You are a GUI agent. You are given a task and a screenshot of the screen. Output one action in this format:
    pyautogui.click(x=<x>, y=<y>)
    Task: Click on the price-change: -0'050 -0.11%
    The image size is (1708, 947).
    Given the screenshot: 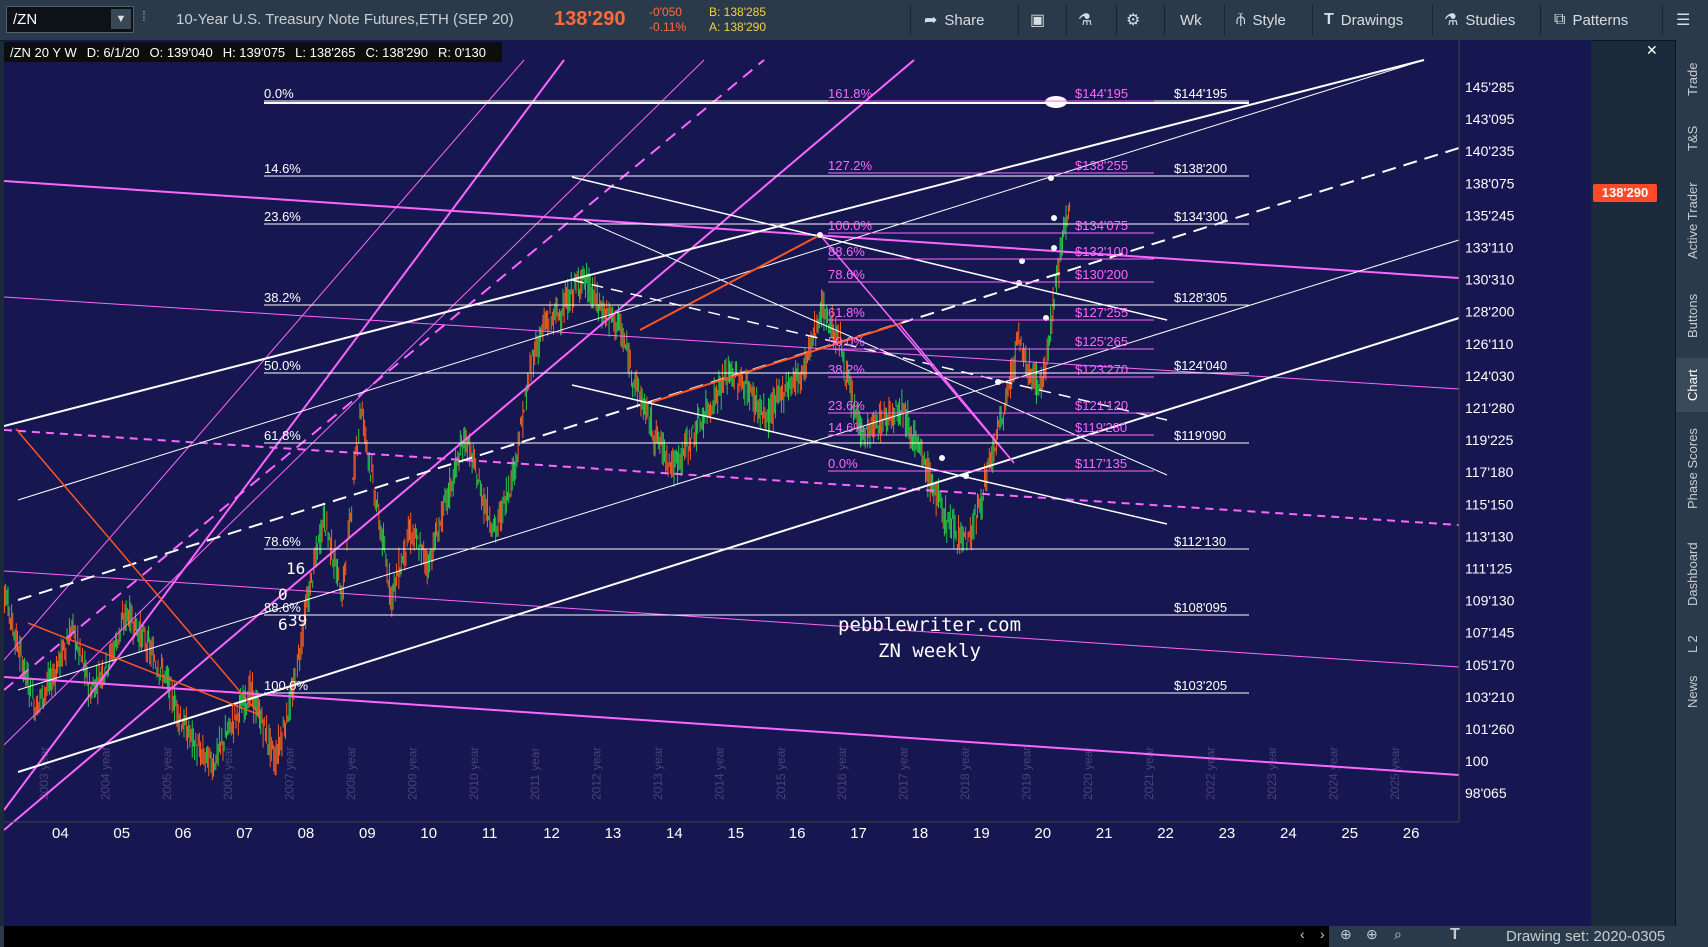 What is the action you would take?
    pyautogui.click(x=667, y=20)
    